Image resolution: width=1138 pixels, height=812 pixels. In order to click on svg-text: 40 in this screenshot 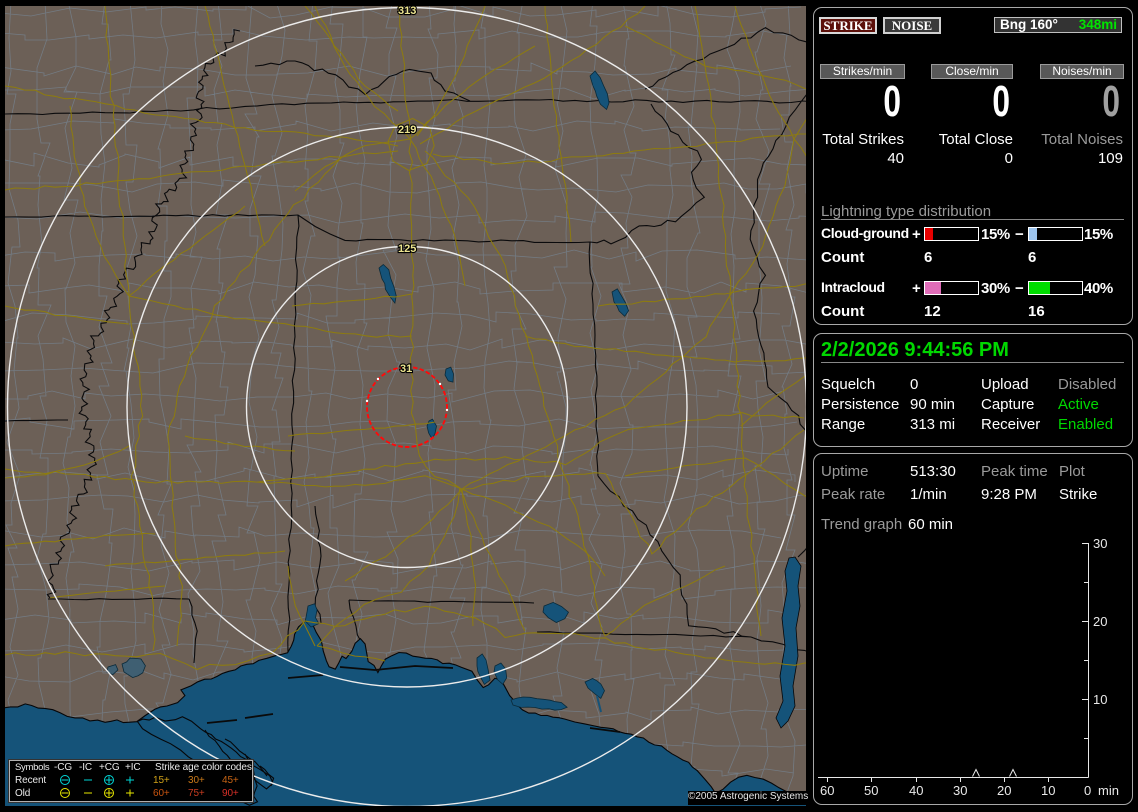, I will do `click(916, 790)`.